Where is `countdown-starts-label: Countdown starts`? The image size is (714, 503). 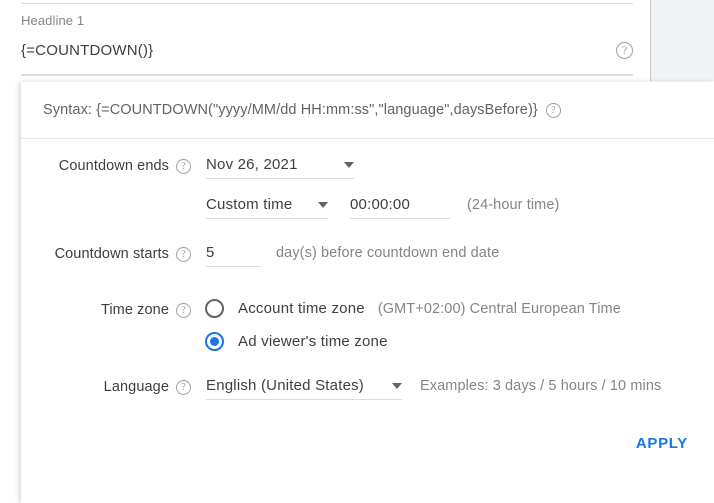 countdown-starts-label: Countdown starts is located at coordinates (111, 254).